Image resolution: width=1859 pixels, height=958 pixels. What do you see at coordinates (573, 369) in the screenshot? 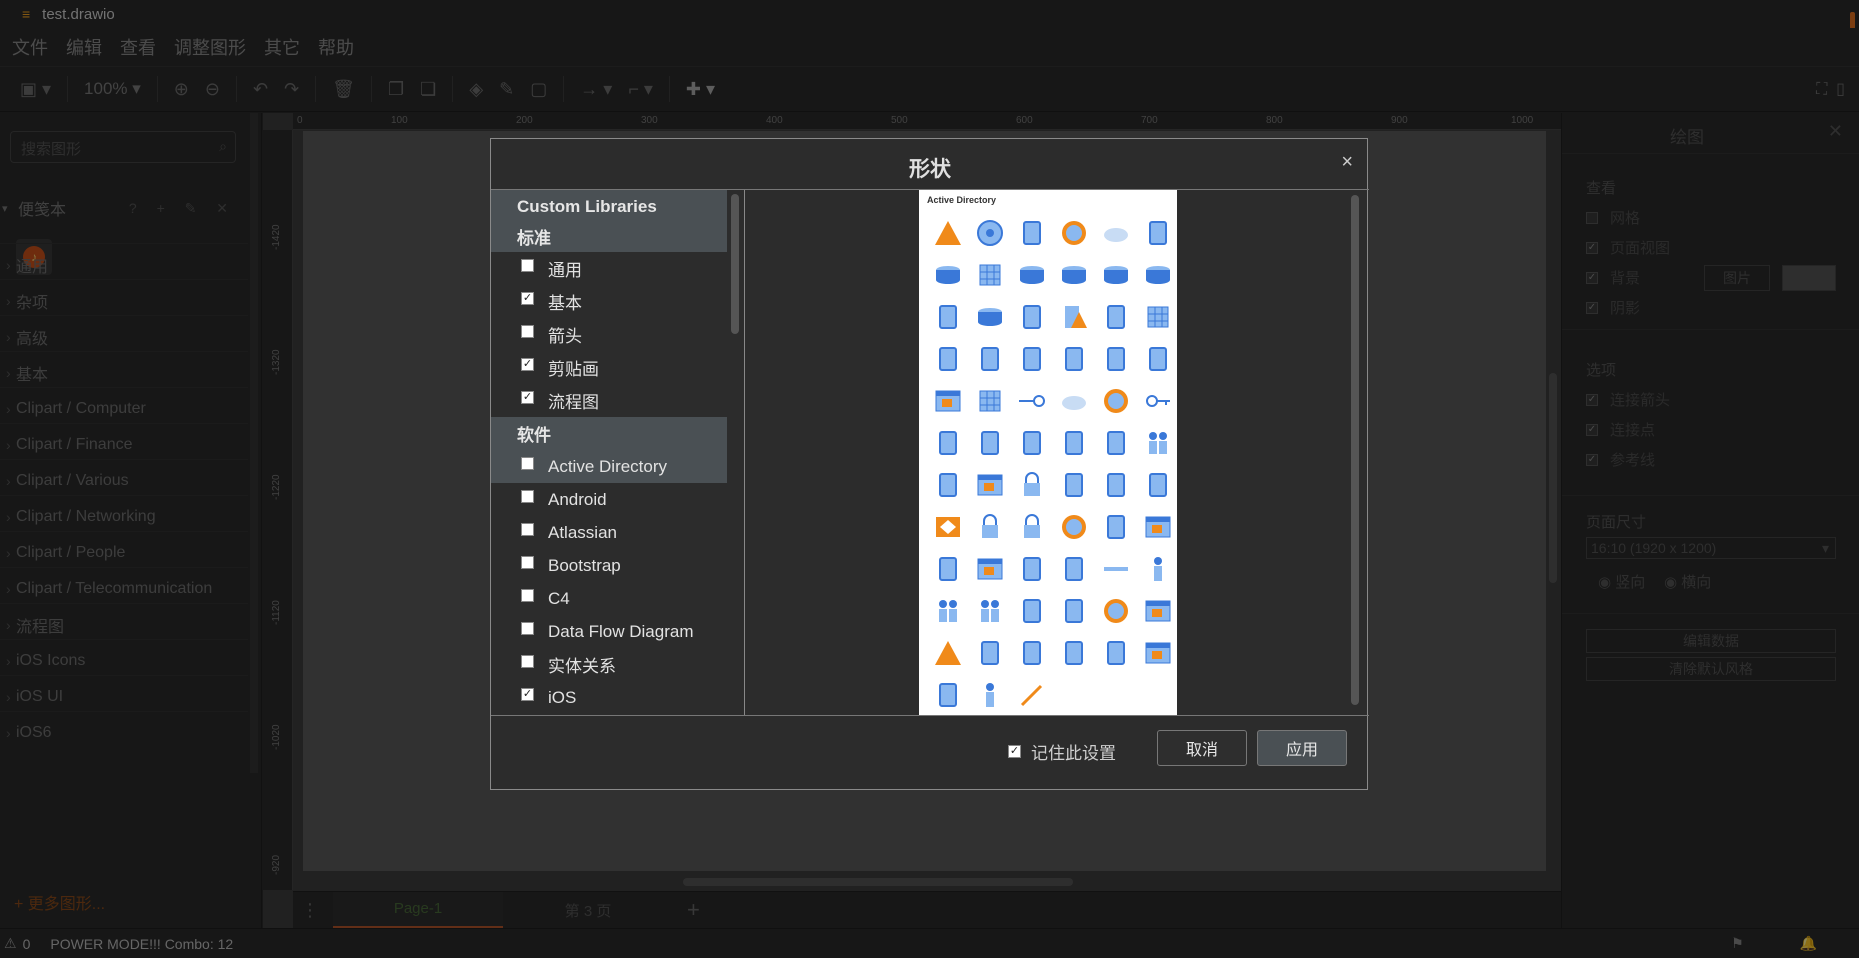
I see `library-label: 剪贴画` at bounding box center [573, 369].